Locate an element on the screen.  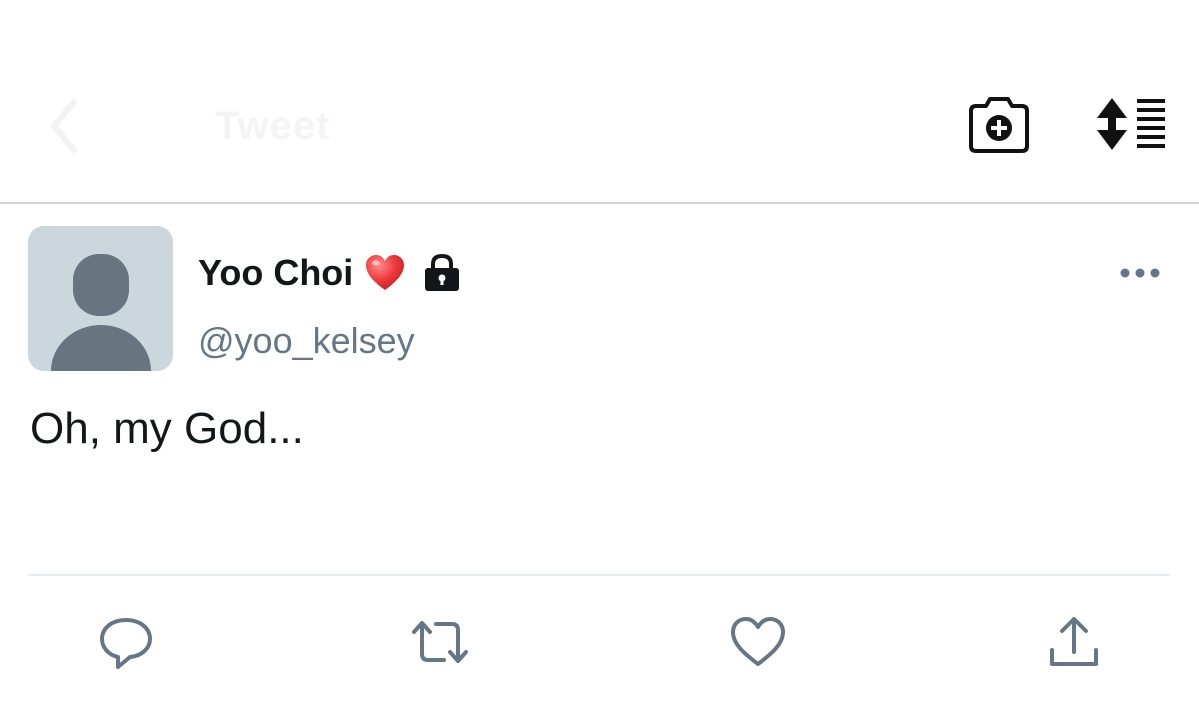
camera-button is located at coordinates (999, 125).